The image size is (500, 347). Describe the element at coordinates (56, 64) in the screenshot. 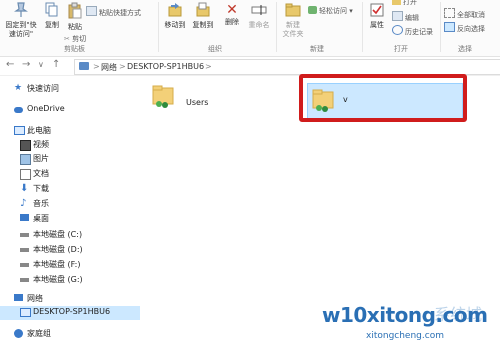

I see `up-button: ↑` at that location.